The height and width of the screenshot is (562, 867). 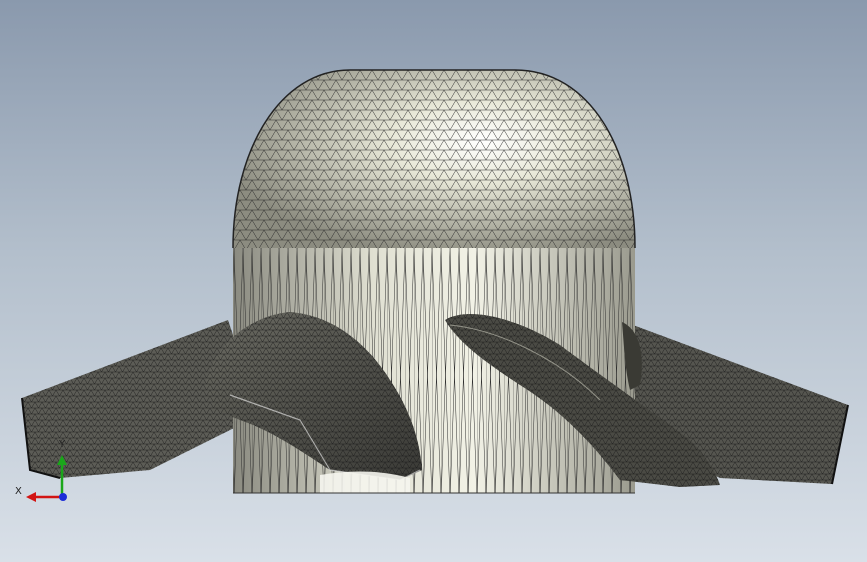 What do you see at coordinates (130, 399) in the screenshot?
I see `blade-far-left` at bounding box center [130, 399].